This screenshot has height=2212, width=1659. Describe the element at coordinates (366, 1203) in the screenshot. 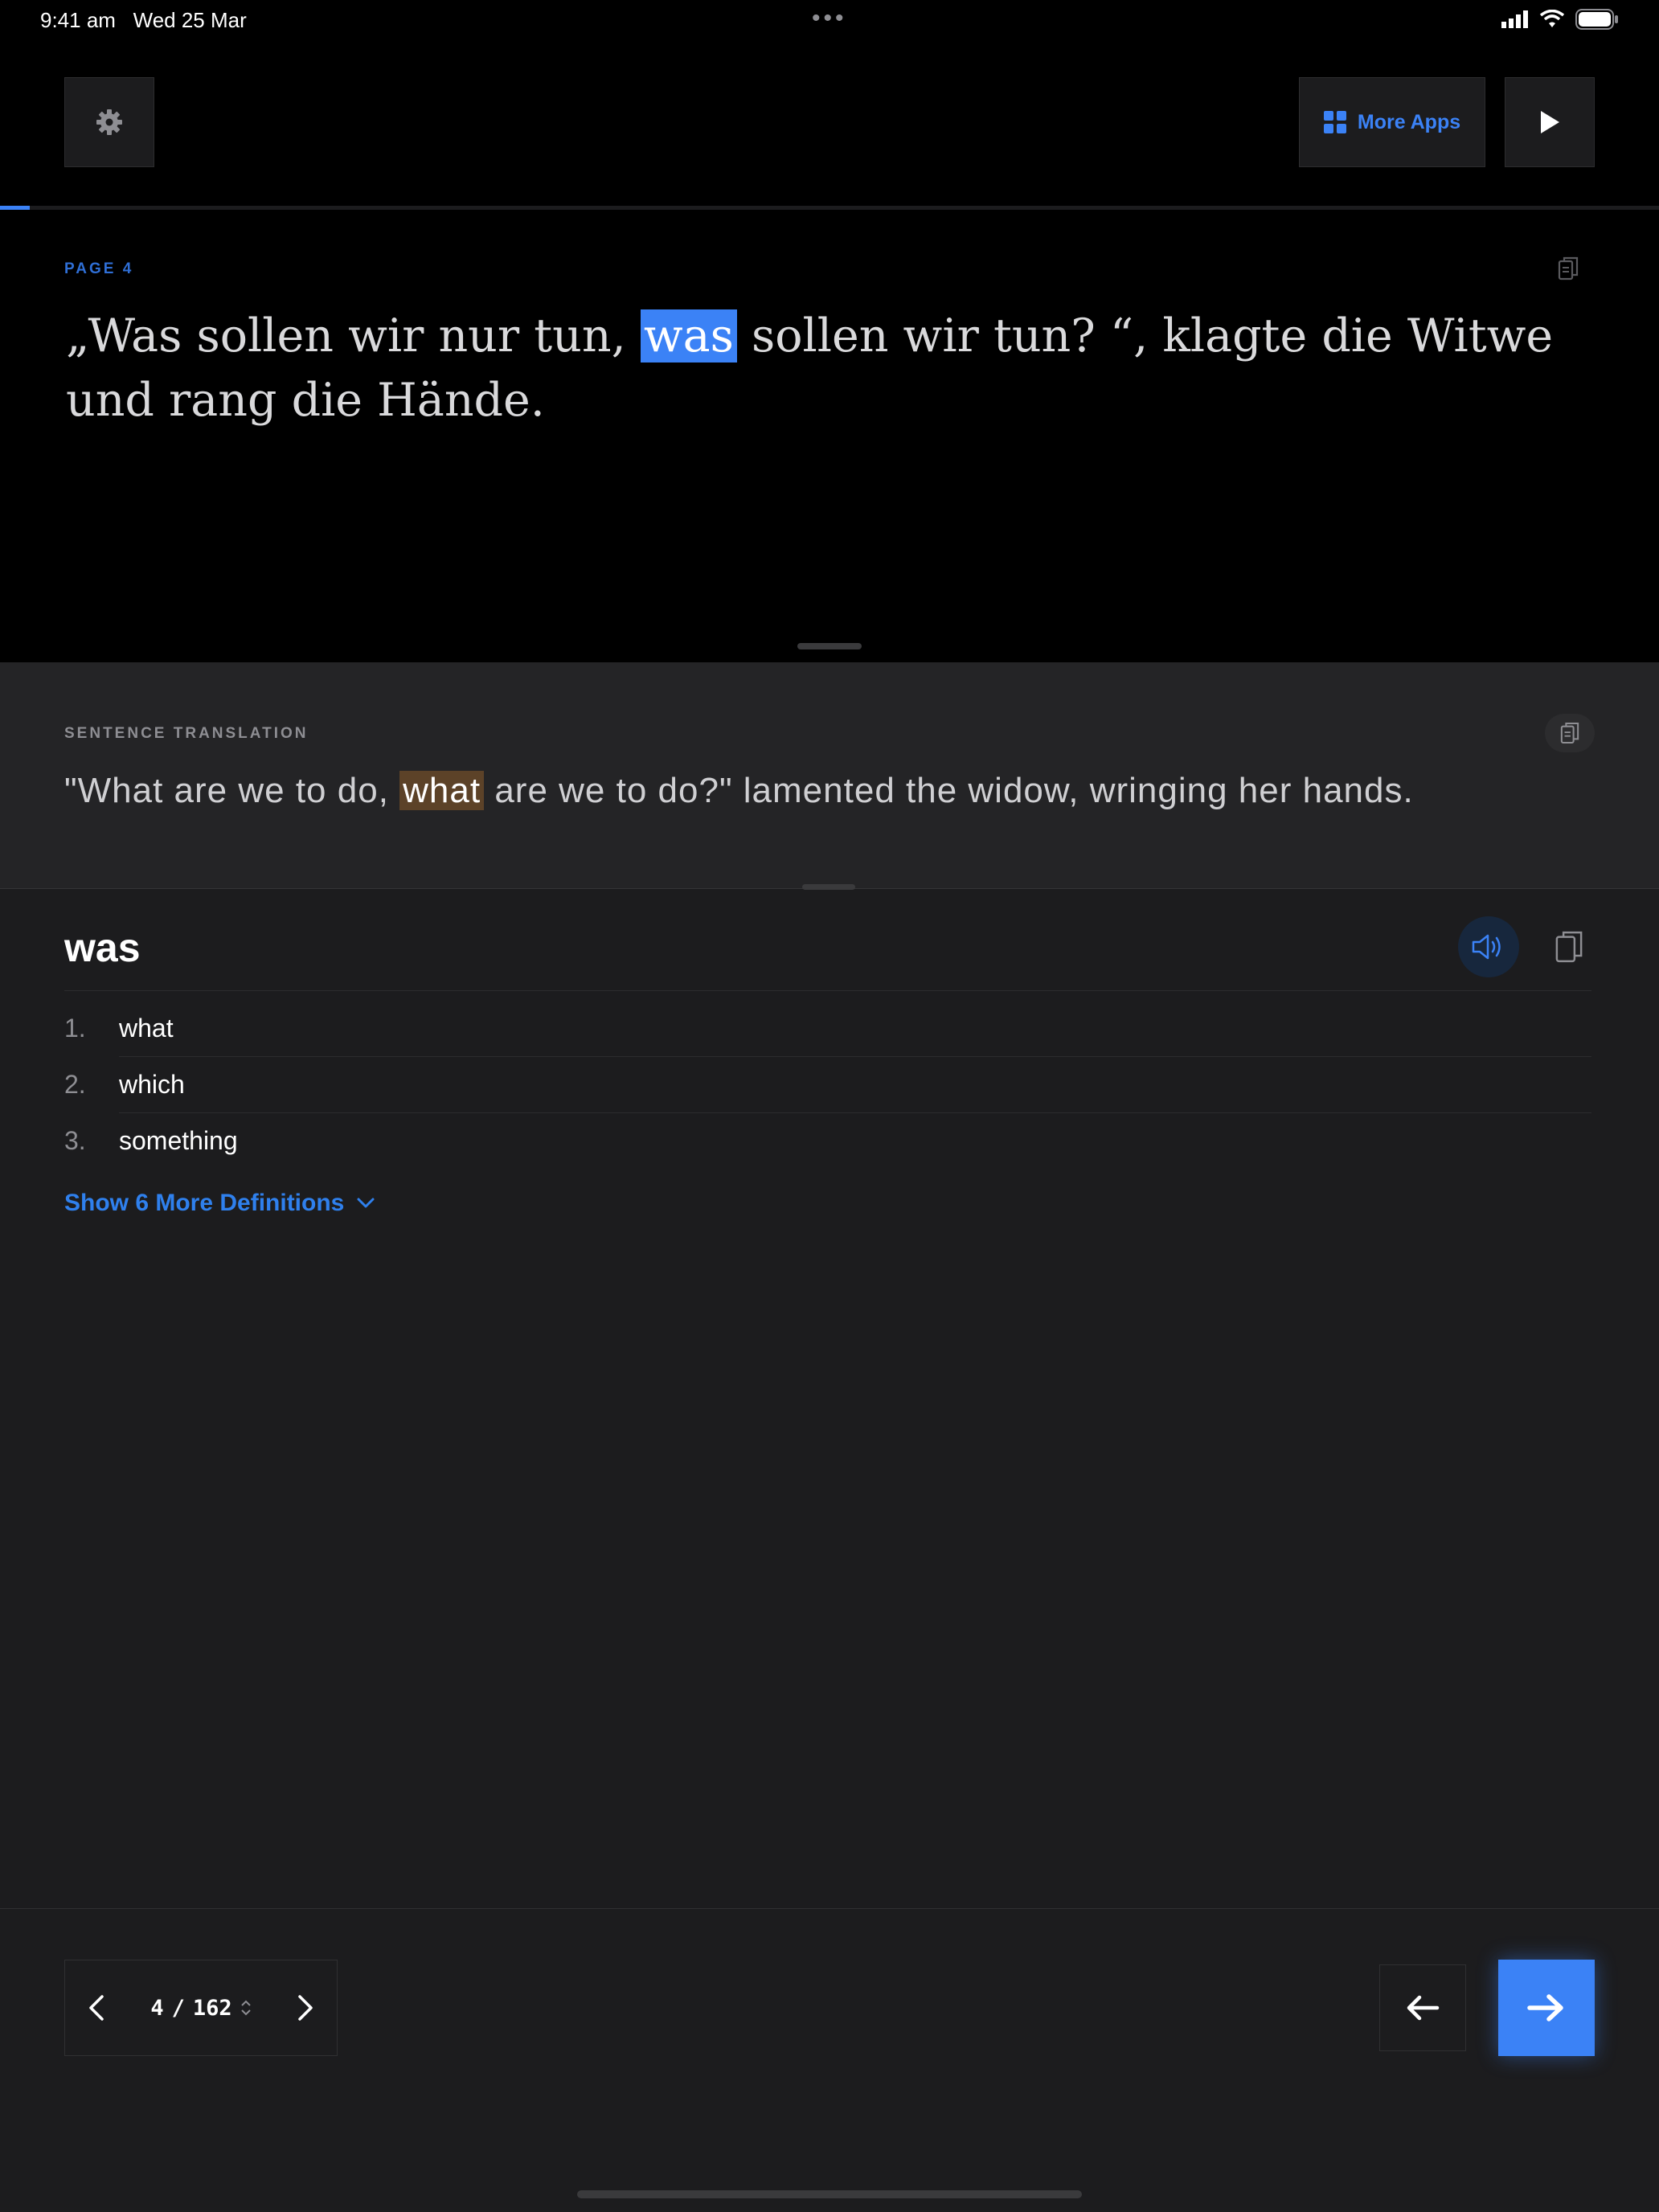

I see `chevron-down-icon` at that location.